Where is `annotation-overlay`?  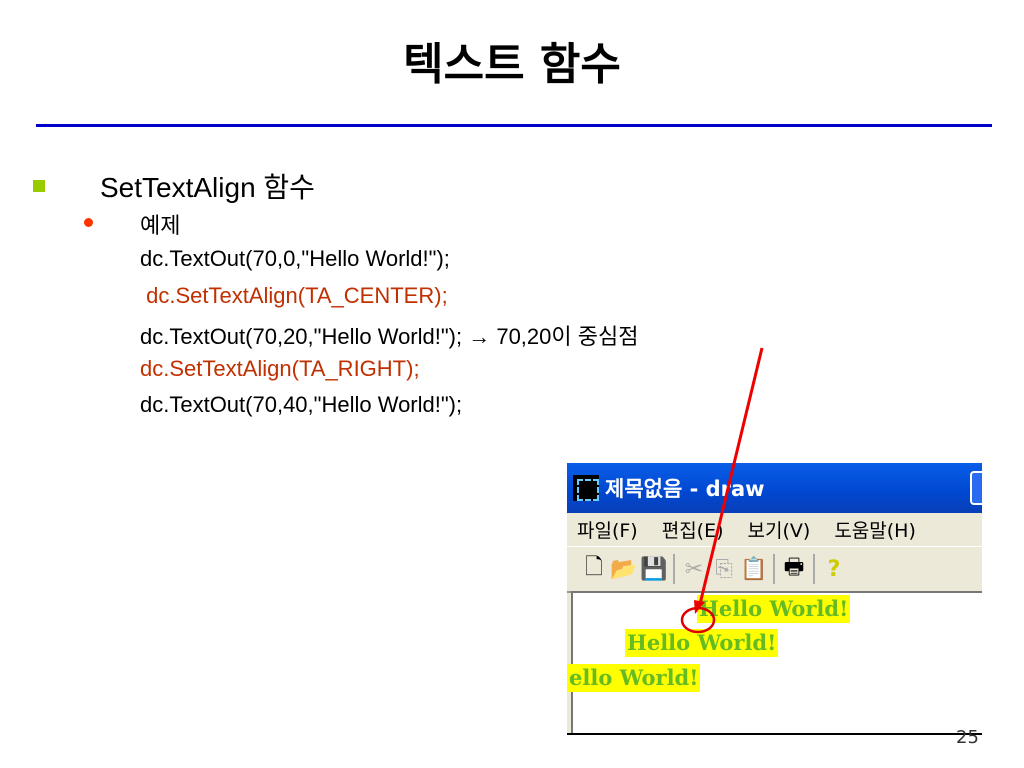 annotation-overlay is located at coordinates (722, 490).